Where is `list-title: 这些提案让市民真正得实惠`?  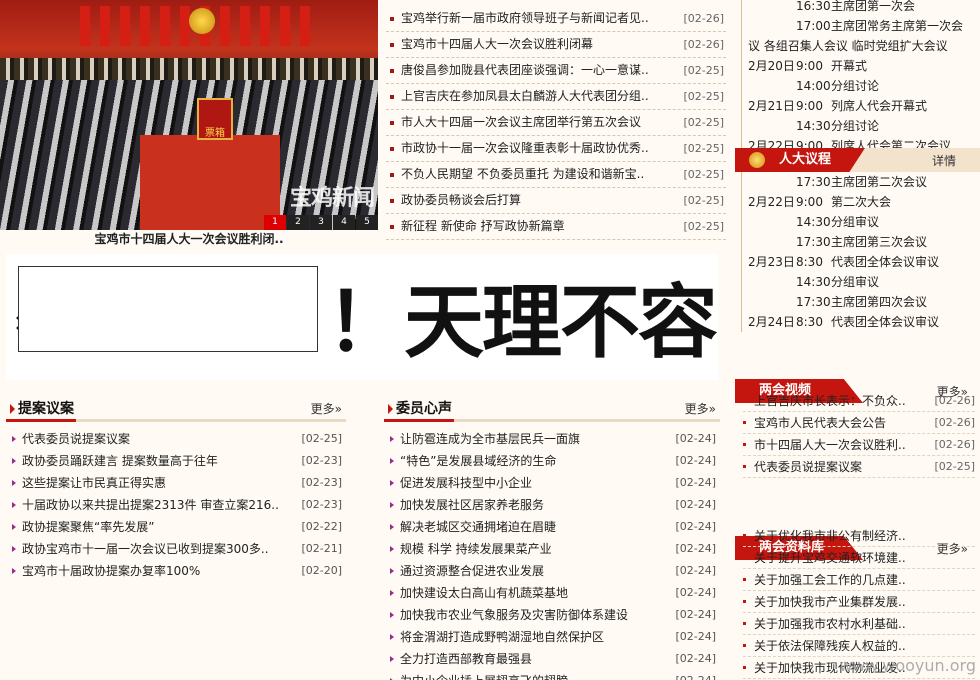 list-title: 这些提案让市民真正得实惠 is located at coordinates (94, 483).